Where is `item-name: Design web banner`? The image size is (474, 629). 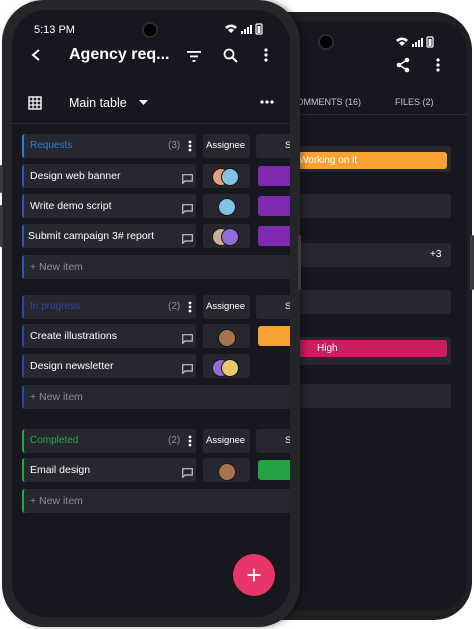 item-name: Design web banner is located at coordinates (75, 176).